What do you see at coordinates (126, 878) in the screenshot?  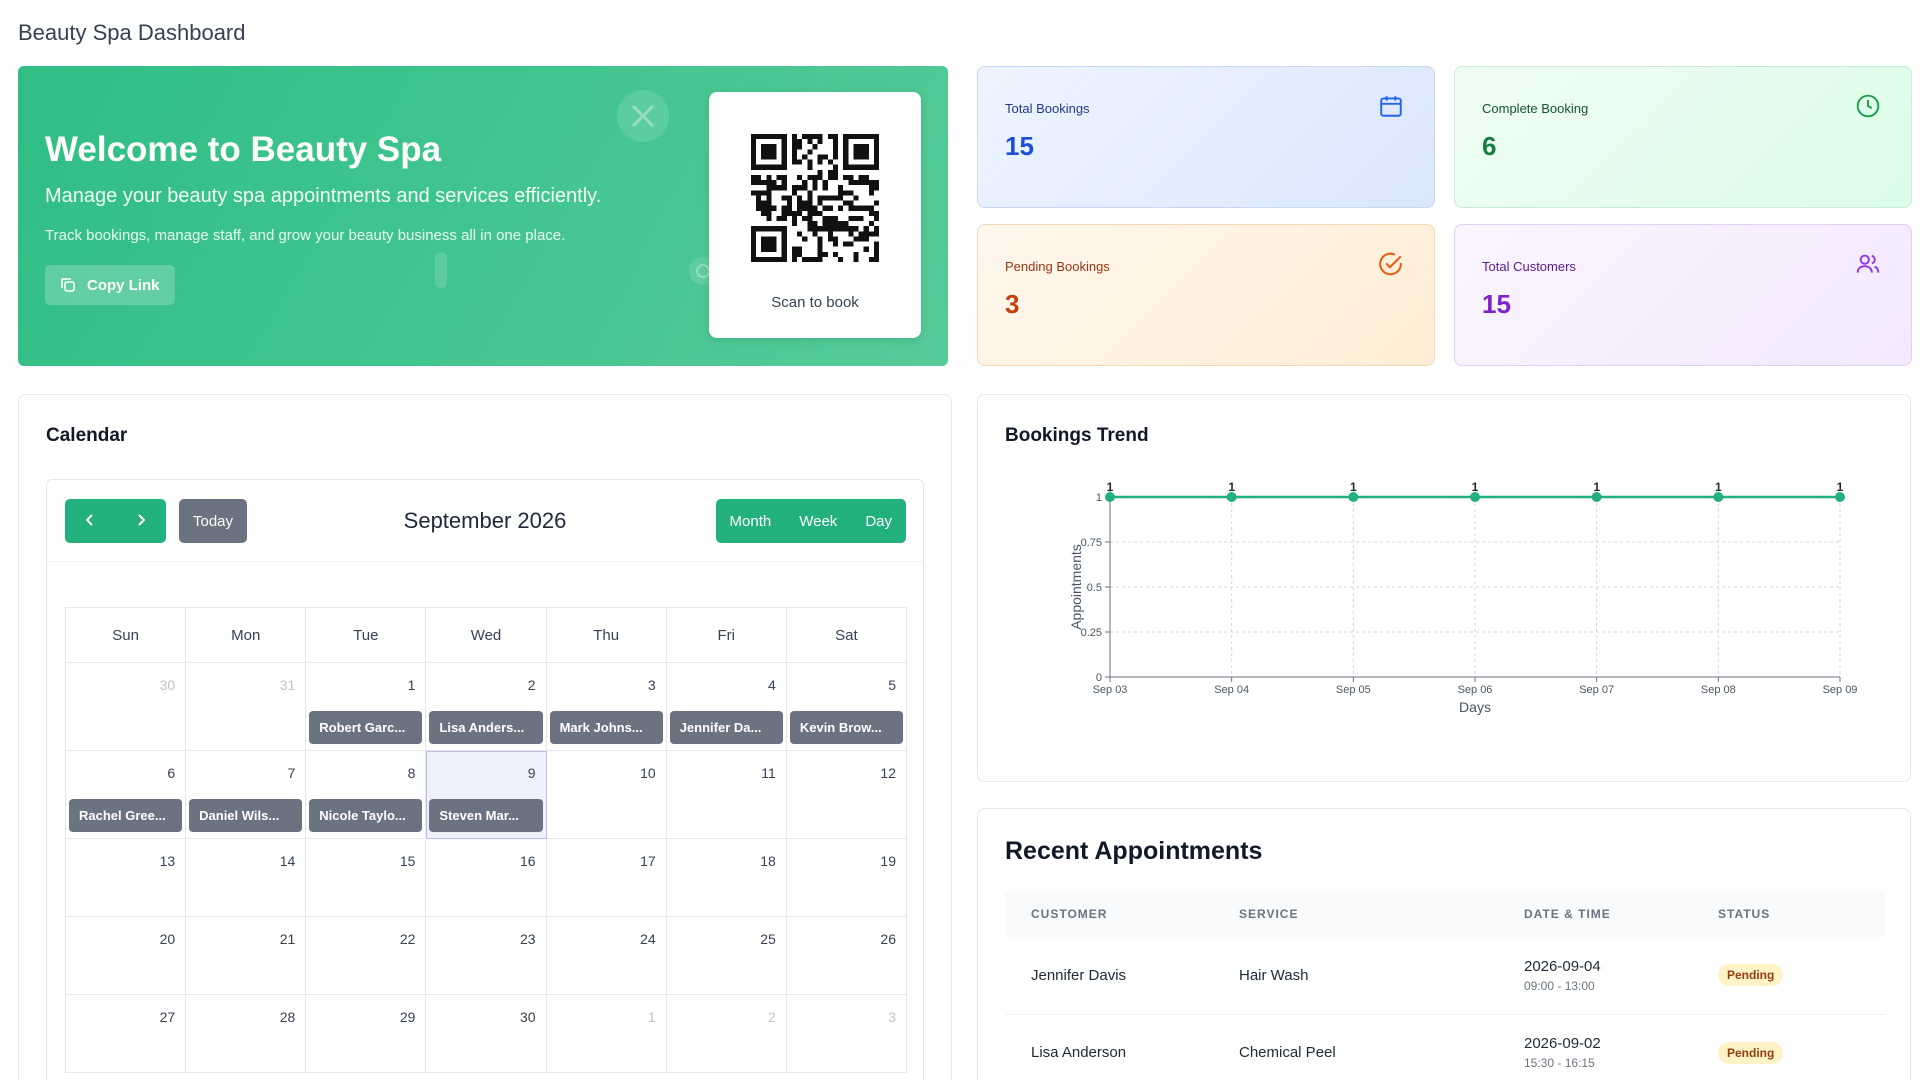 I see `calendar-day: 13` at bounding box center [126, 878].